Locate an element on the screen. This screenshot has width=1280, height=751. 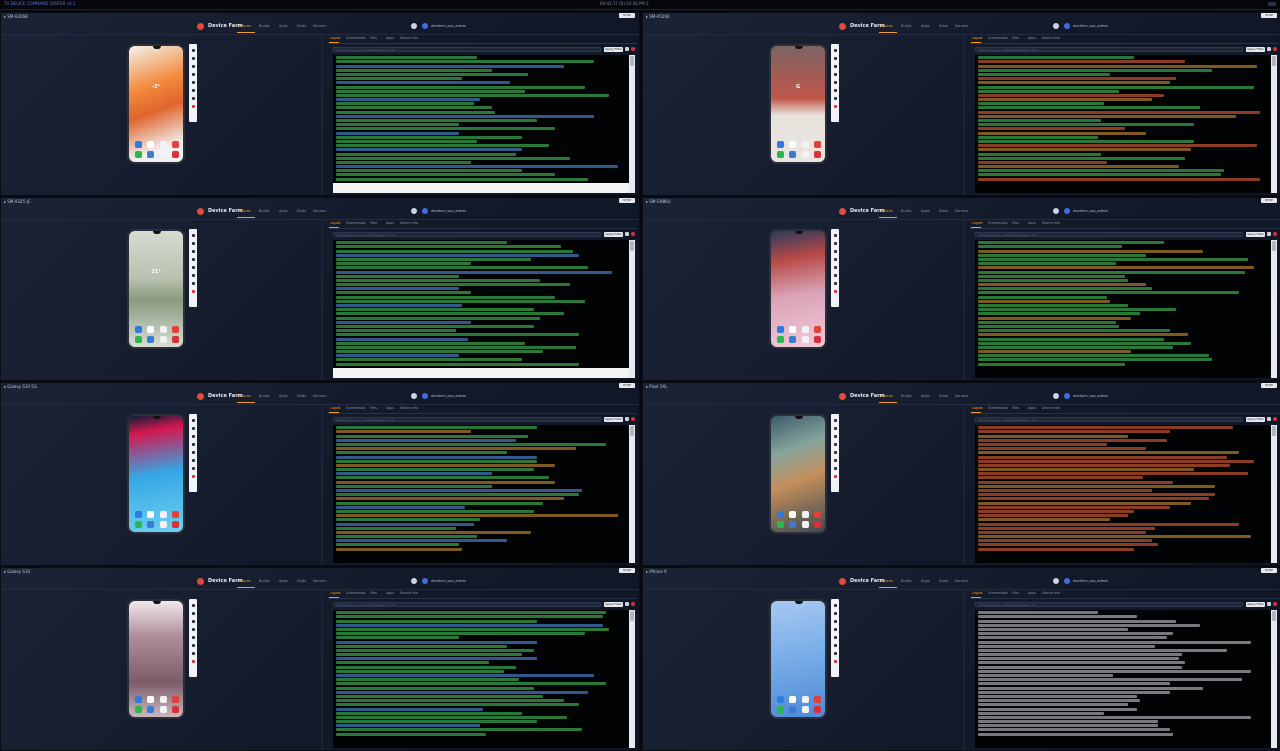
device-screen: G is located at coordinates (798, 104).